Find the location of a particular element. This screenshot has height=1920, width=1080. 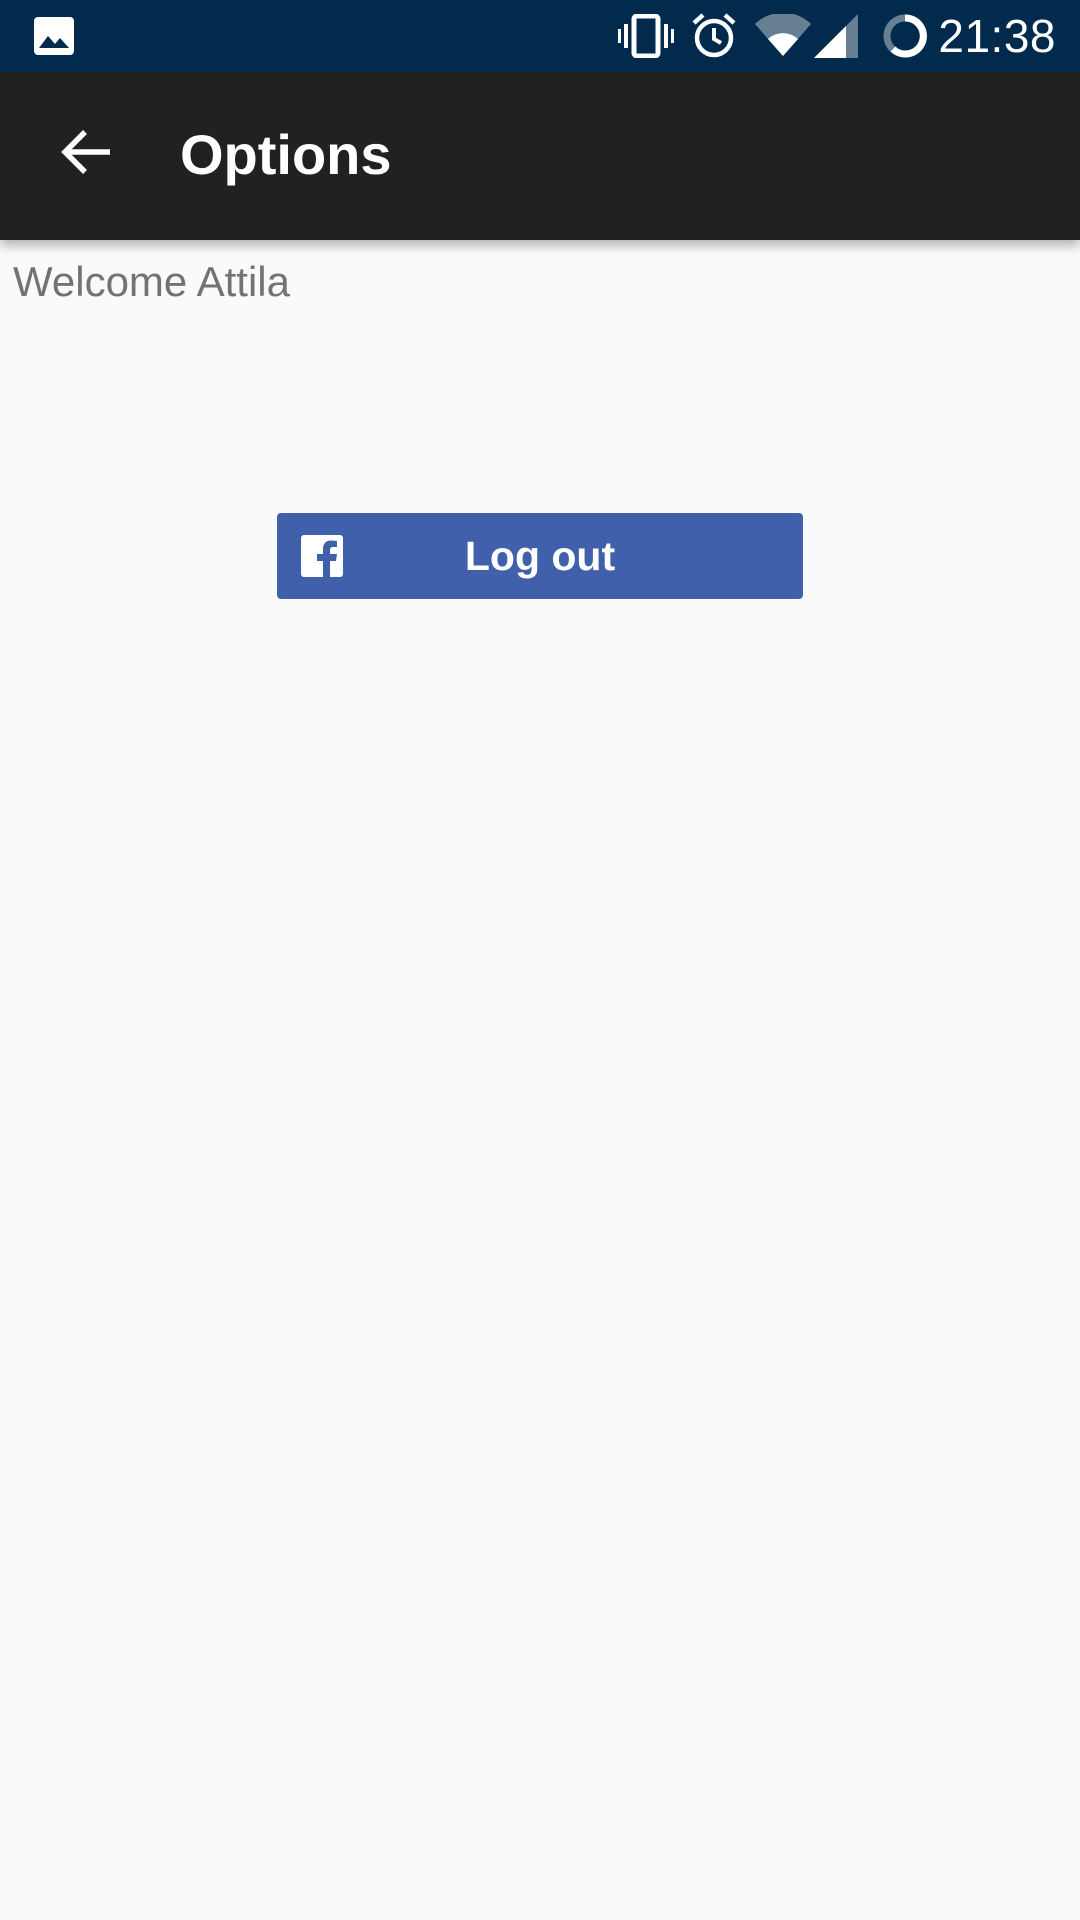

logout-label: Log out is located at coordinates (540, 556).